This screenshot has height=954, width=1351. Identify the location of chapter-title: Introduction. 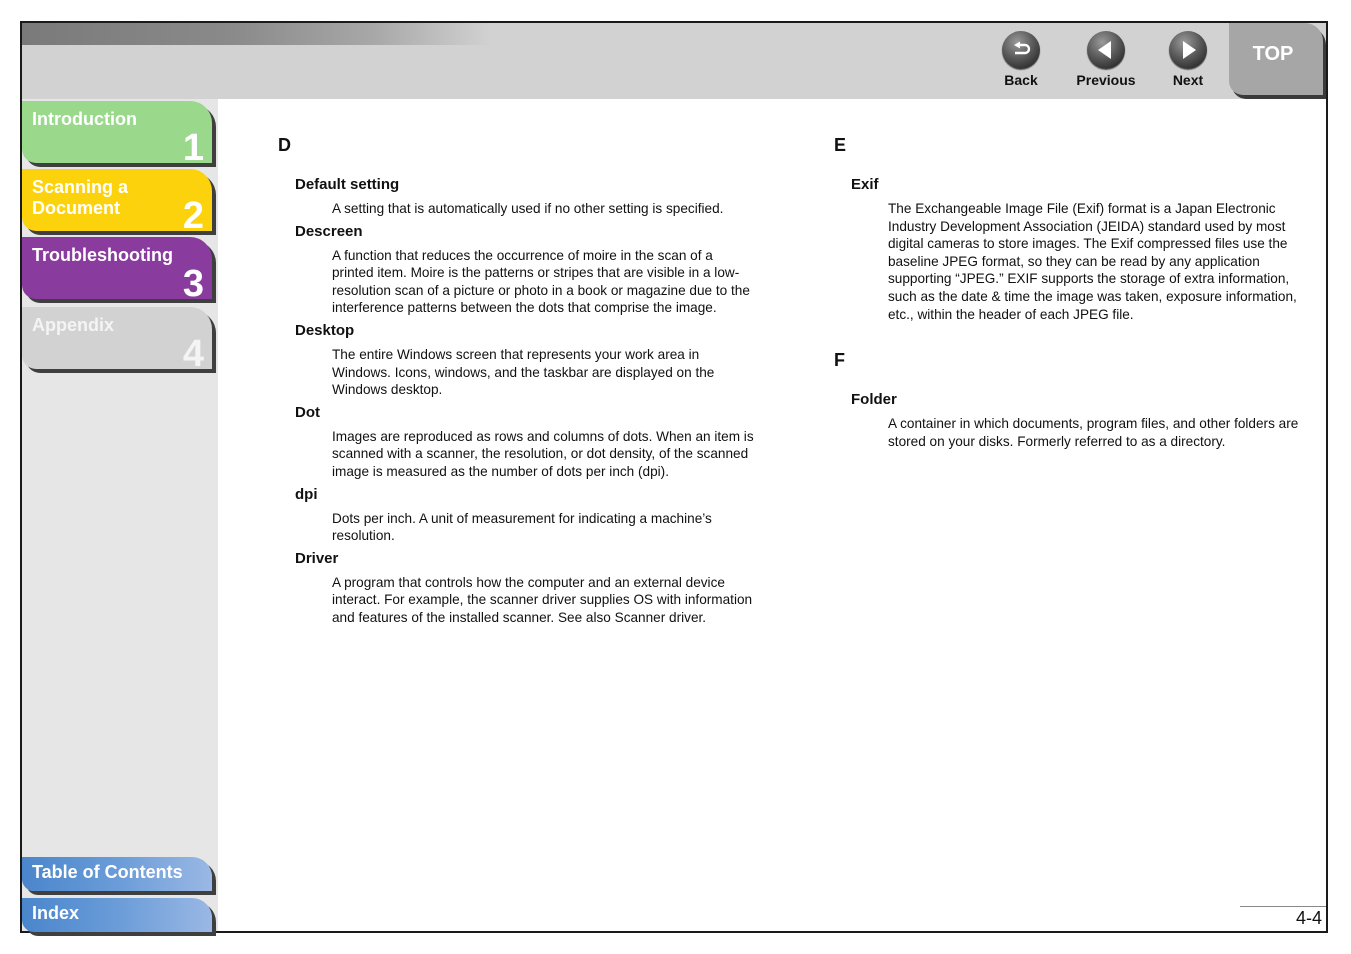
(84, 119).